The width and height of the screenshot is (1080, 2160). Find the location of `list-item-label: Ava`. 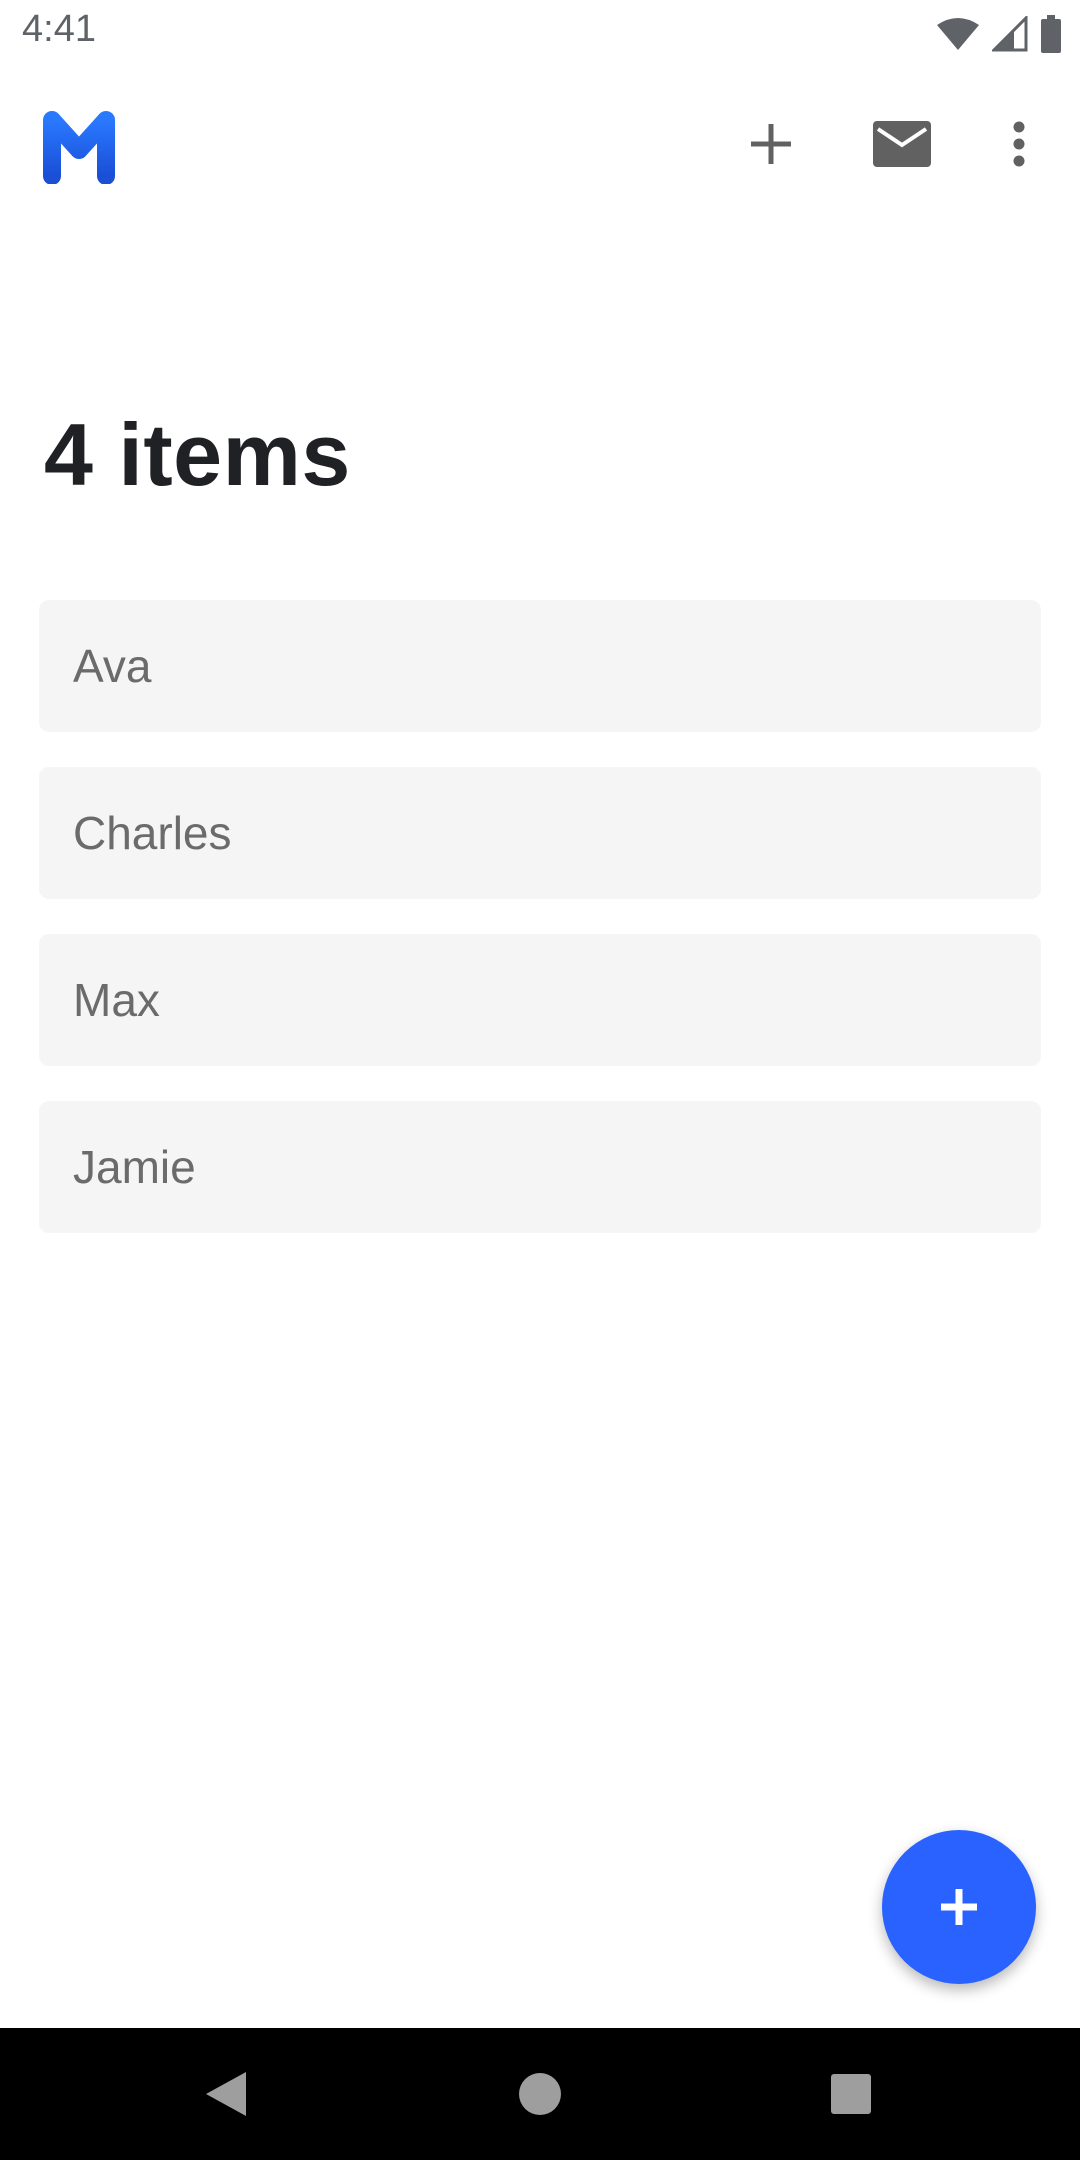

list-item-label: Ava is located at coordinates (112, 666).